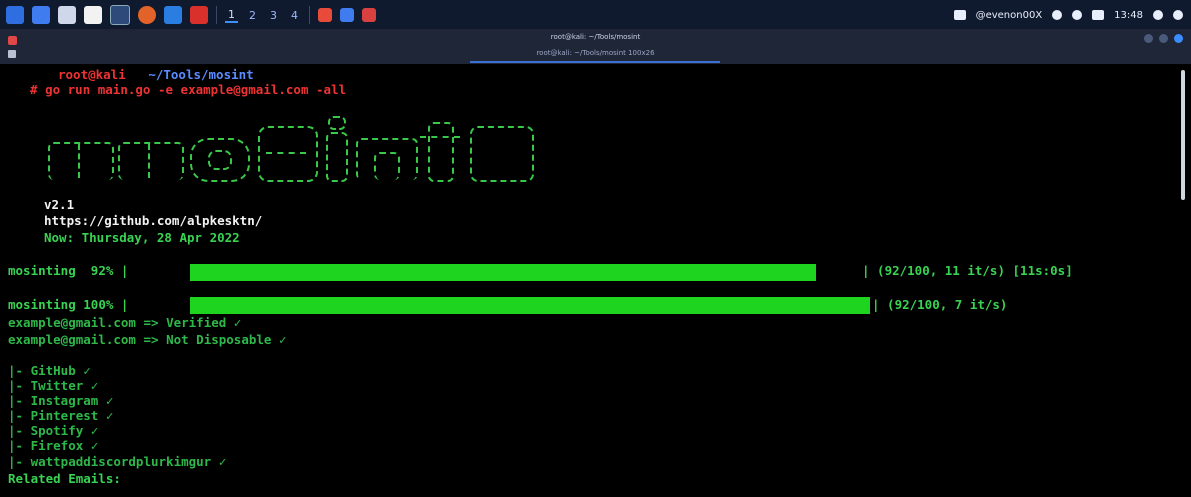 This screenshot has width=1191, height=497. Describe the element at coordinates (226, 339) in the screenshot. I see `email-check-status: Not Disposable ✓` at that location.